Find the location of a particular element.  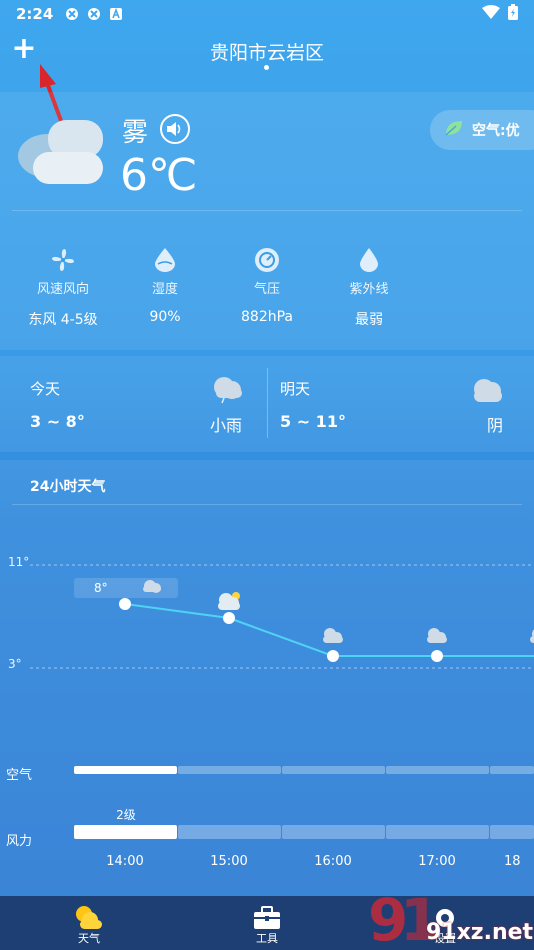

partly-cloudy-icon is located at coordinates (229, 601).